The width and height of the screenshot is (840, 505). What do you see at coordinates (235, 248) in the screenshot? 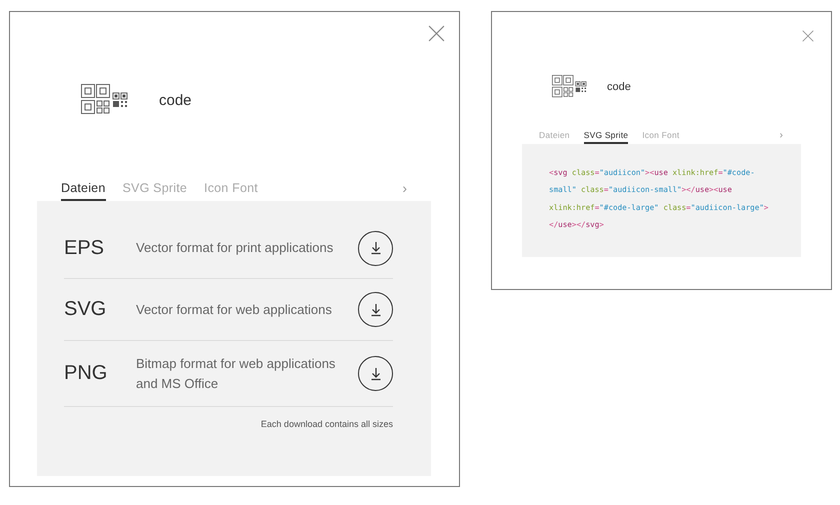
I see `format-description: Vector format for print applications` at bounding box center [235, 248].